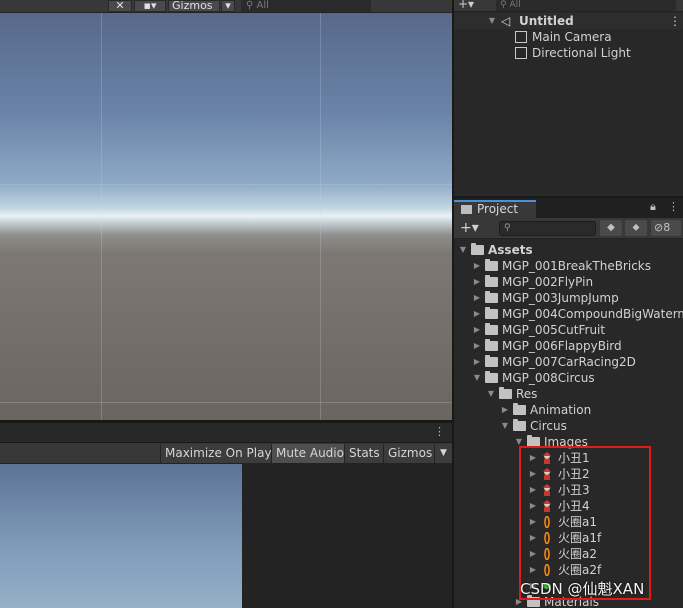 This screenshot has width=683, height=608. I want to click on folder-row: ▼ Res, so click(568, 394).